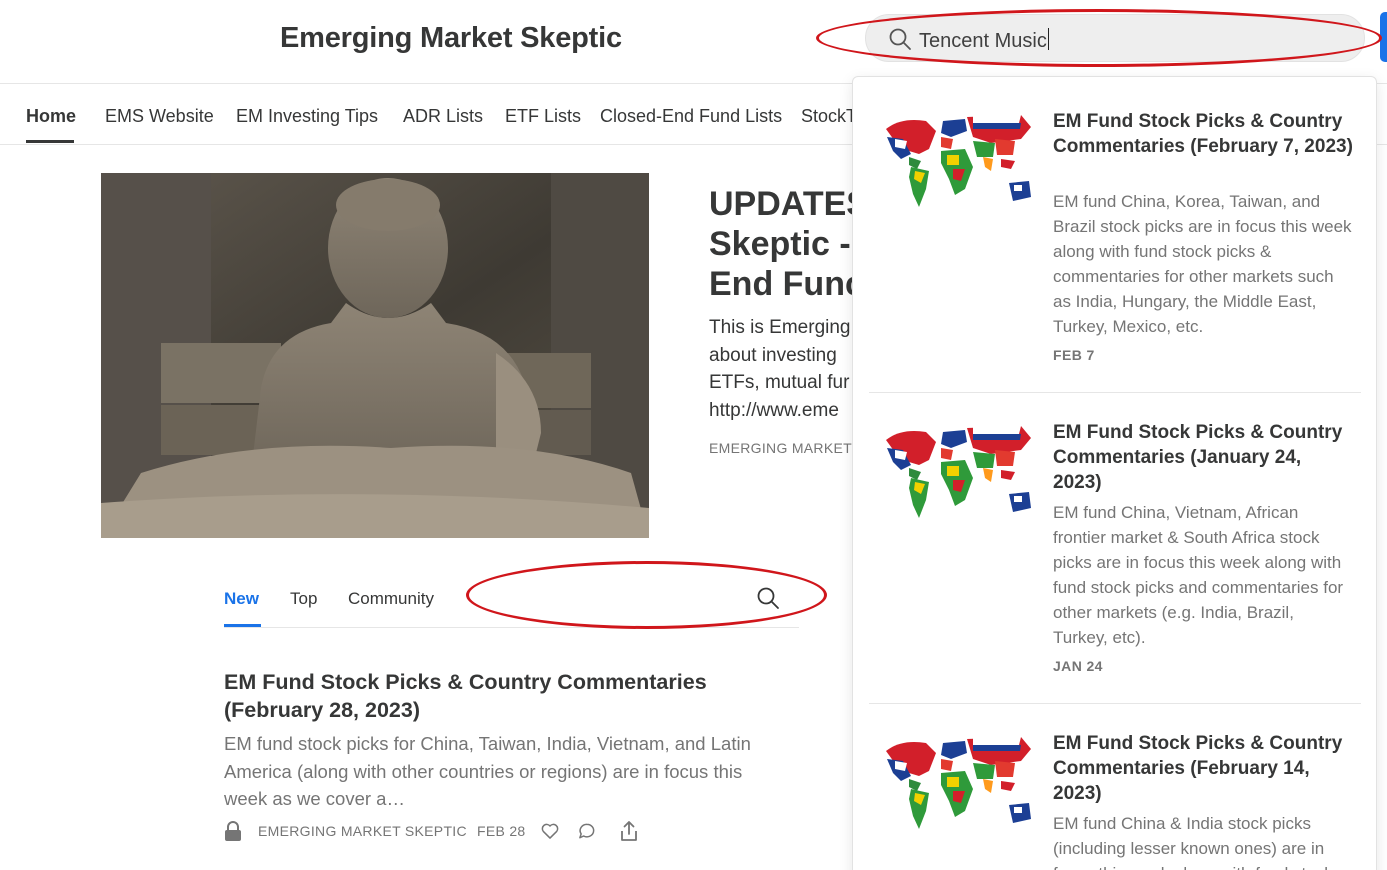  I want to click on tab-top: Top, so click(303, 599).